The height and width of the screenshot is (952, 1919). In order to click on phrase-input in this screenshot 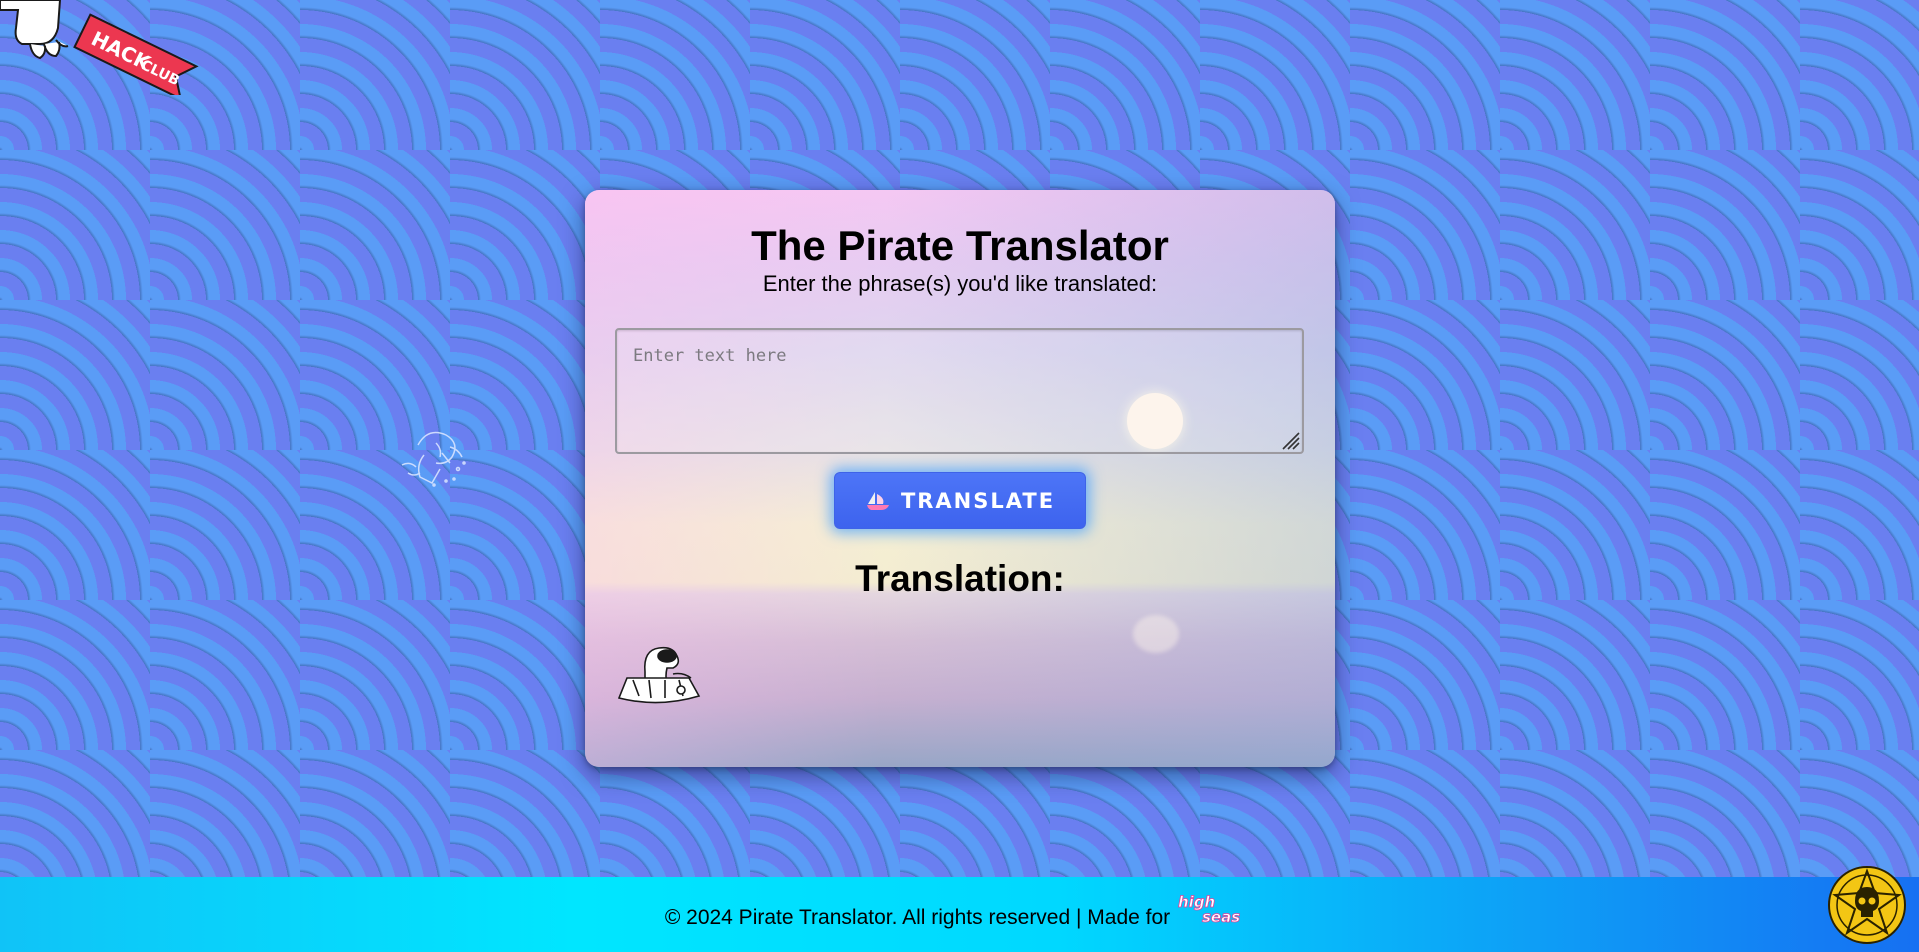, I will do `click(959, 391)`.